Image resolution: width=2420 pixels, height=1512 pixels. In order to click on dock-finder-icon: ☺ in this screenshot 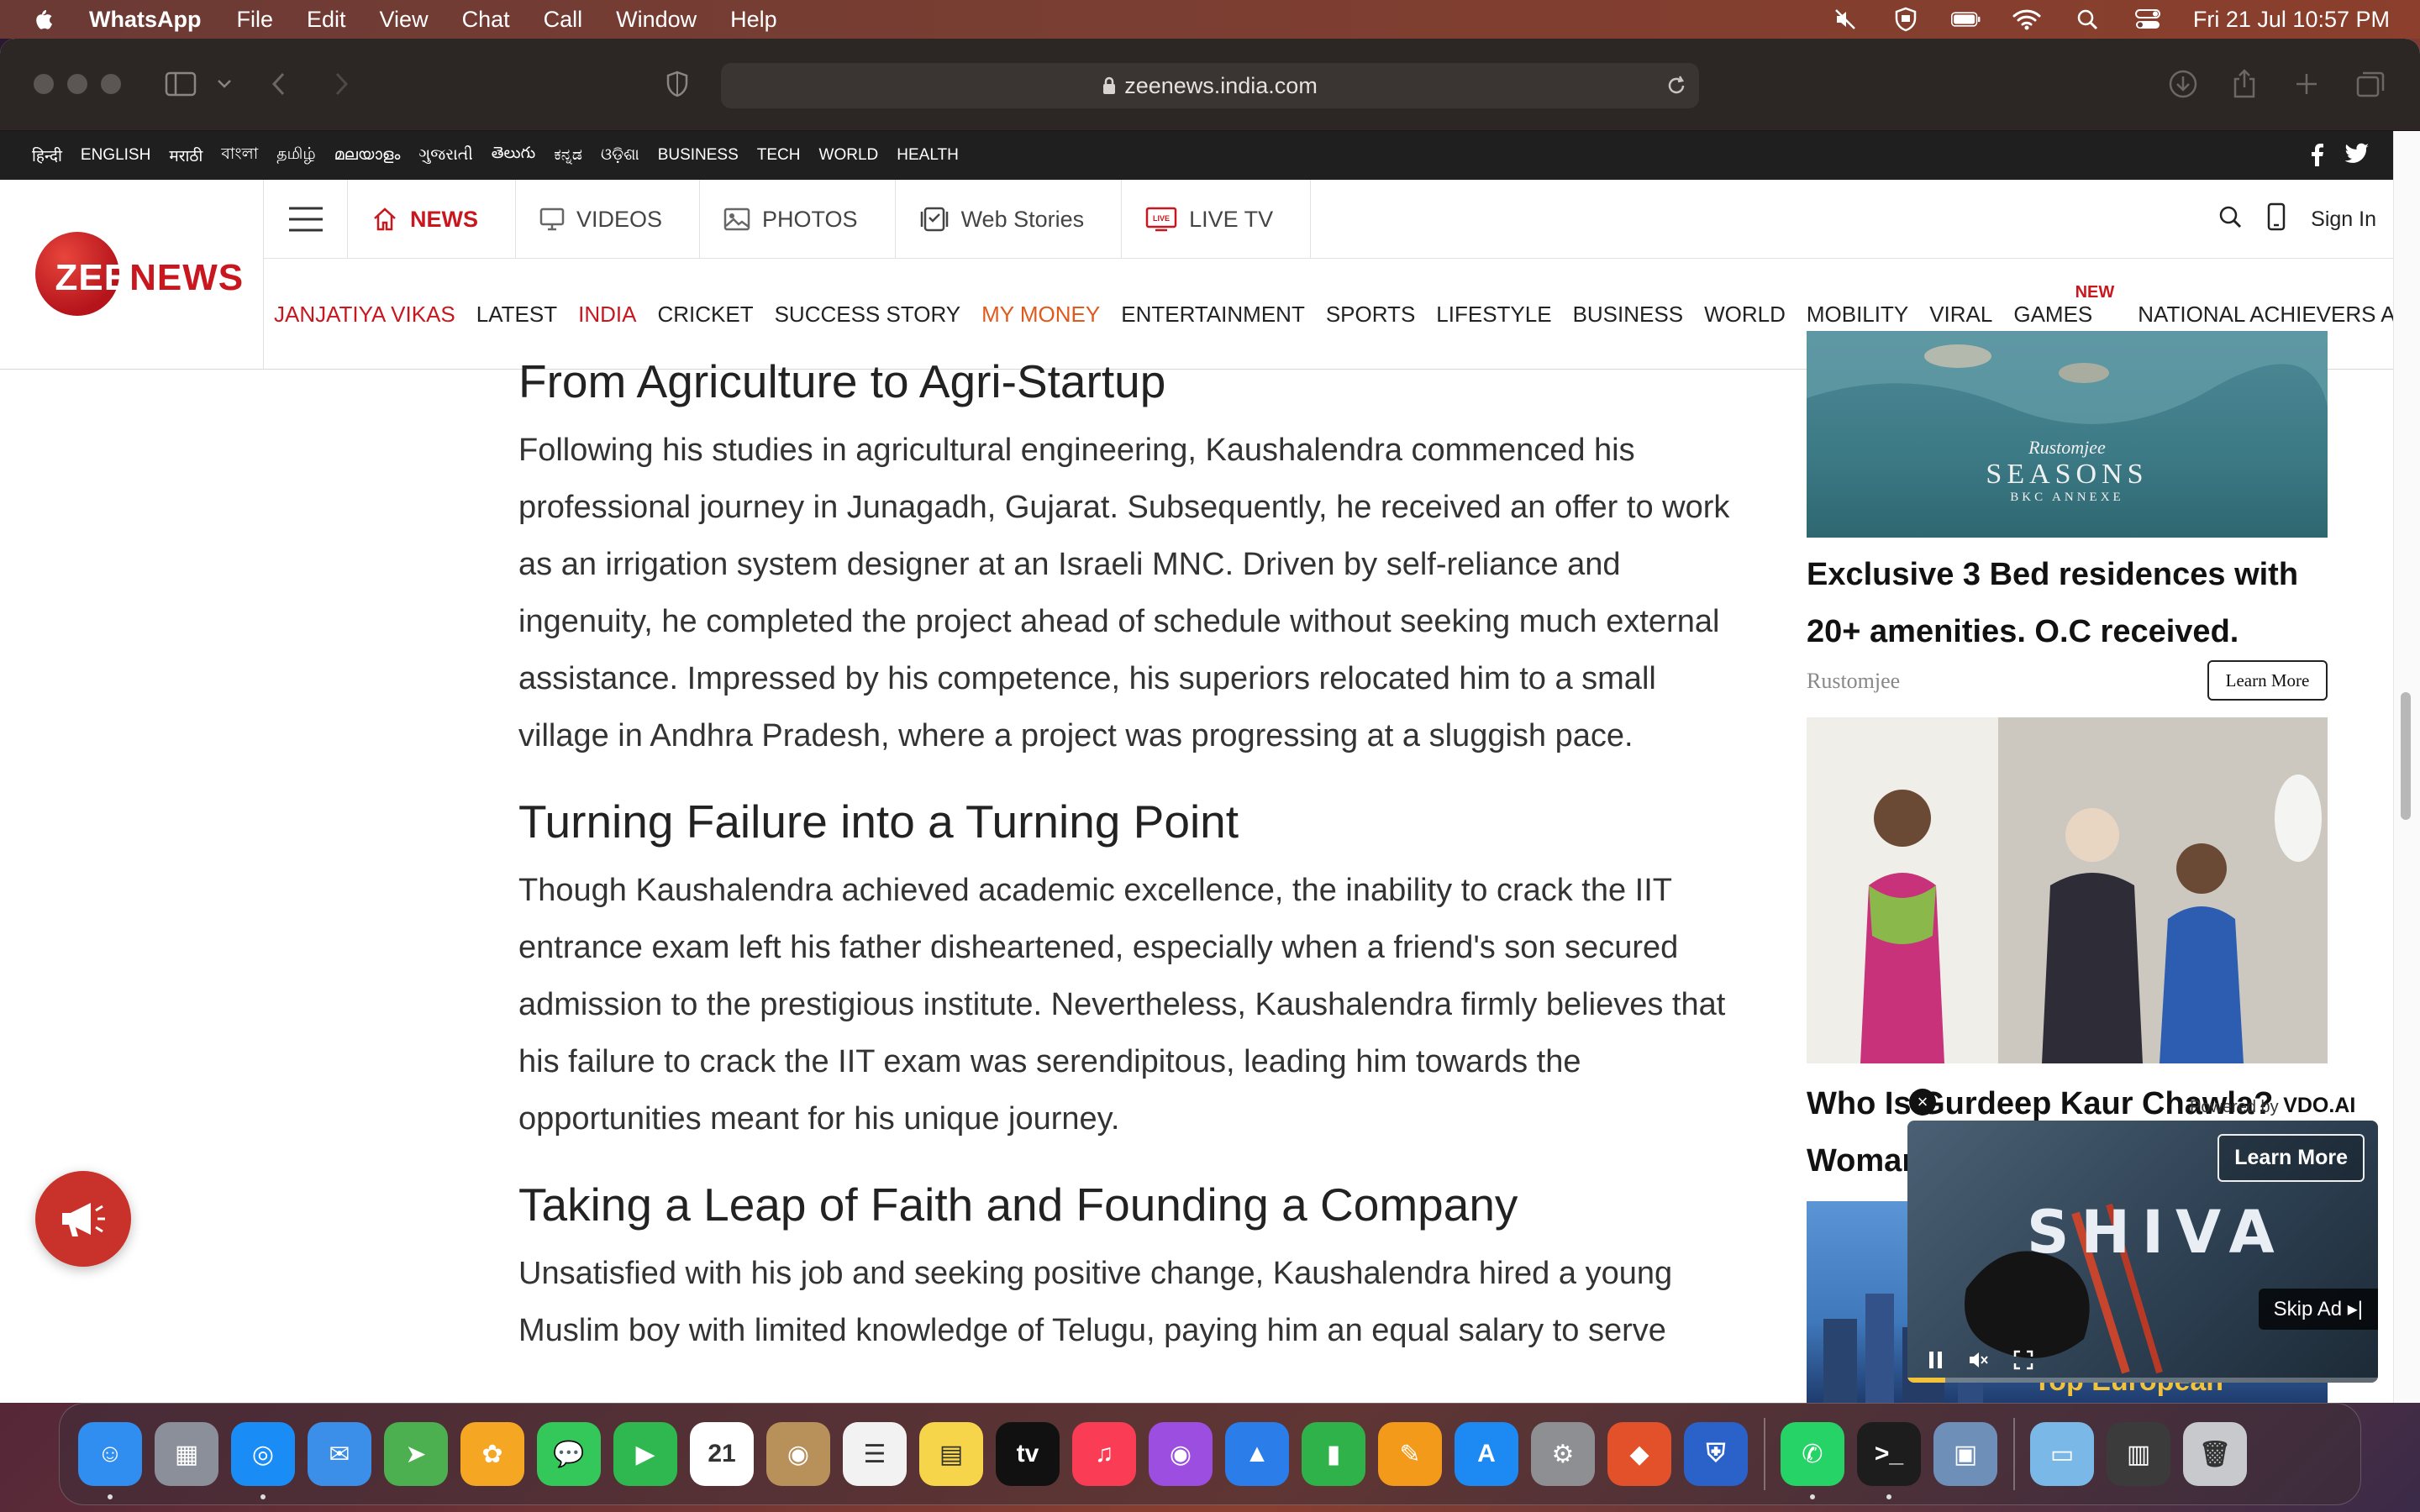, I will do `click(110, 1460)`.